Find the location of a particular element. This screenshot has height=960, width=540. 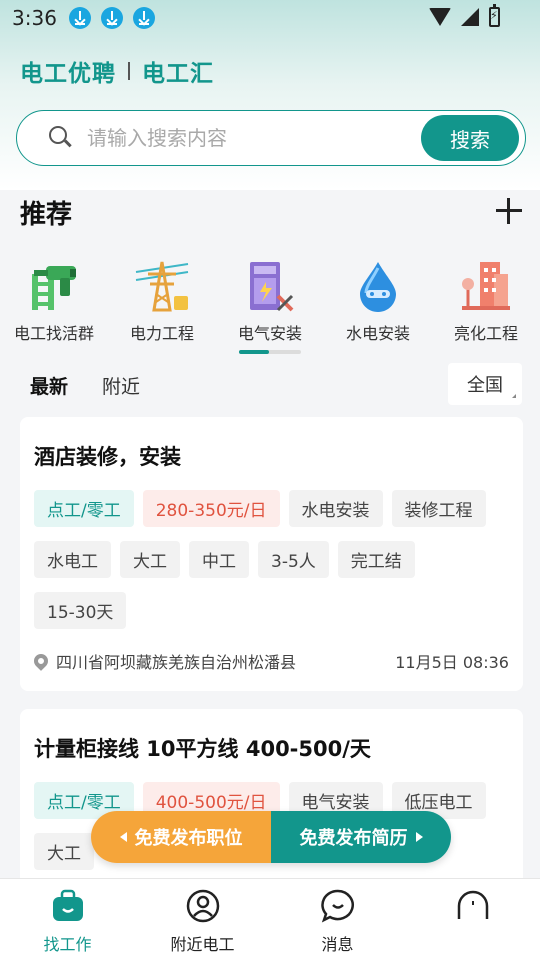

job-location-text: 四川省阿坝藏族羌族自治州松潘县 is located at coordinates (176, 662).